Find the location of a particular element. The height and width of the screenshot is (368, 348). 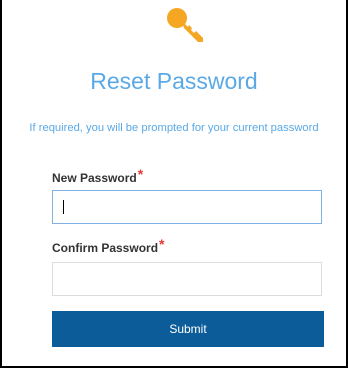

text-caret is located at coordinates (63, 207).